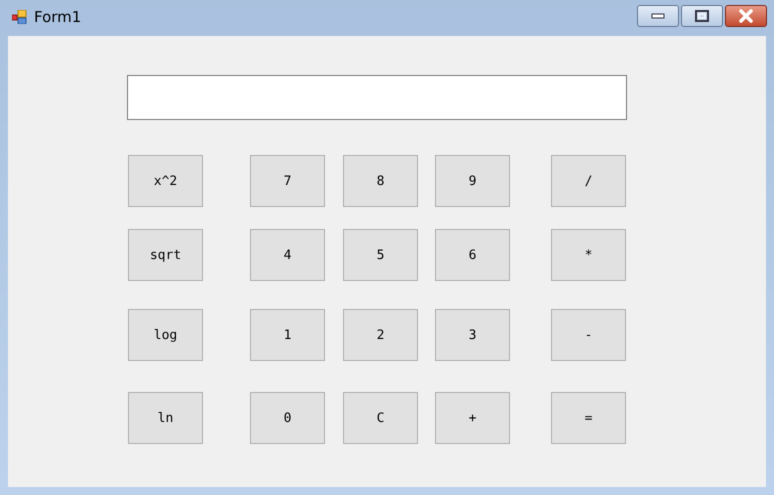 The height and width of the screenshot is (495, 774). I want to click on close-button, so click(746, 16).